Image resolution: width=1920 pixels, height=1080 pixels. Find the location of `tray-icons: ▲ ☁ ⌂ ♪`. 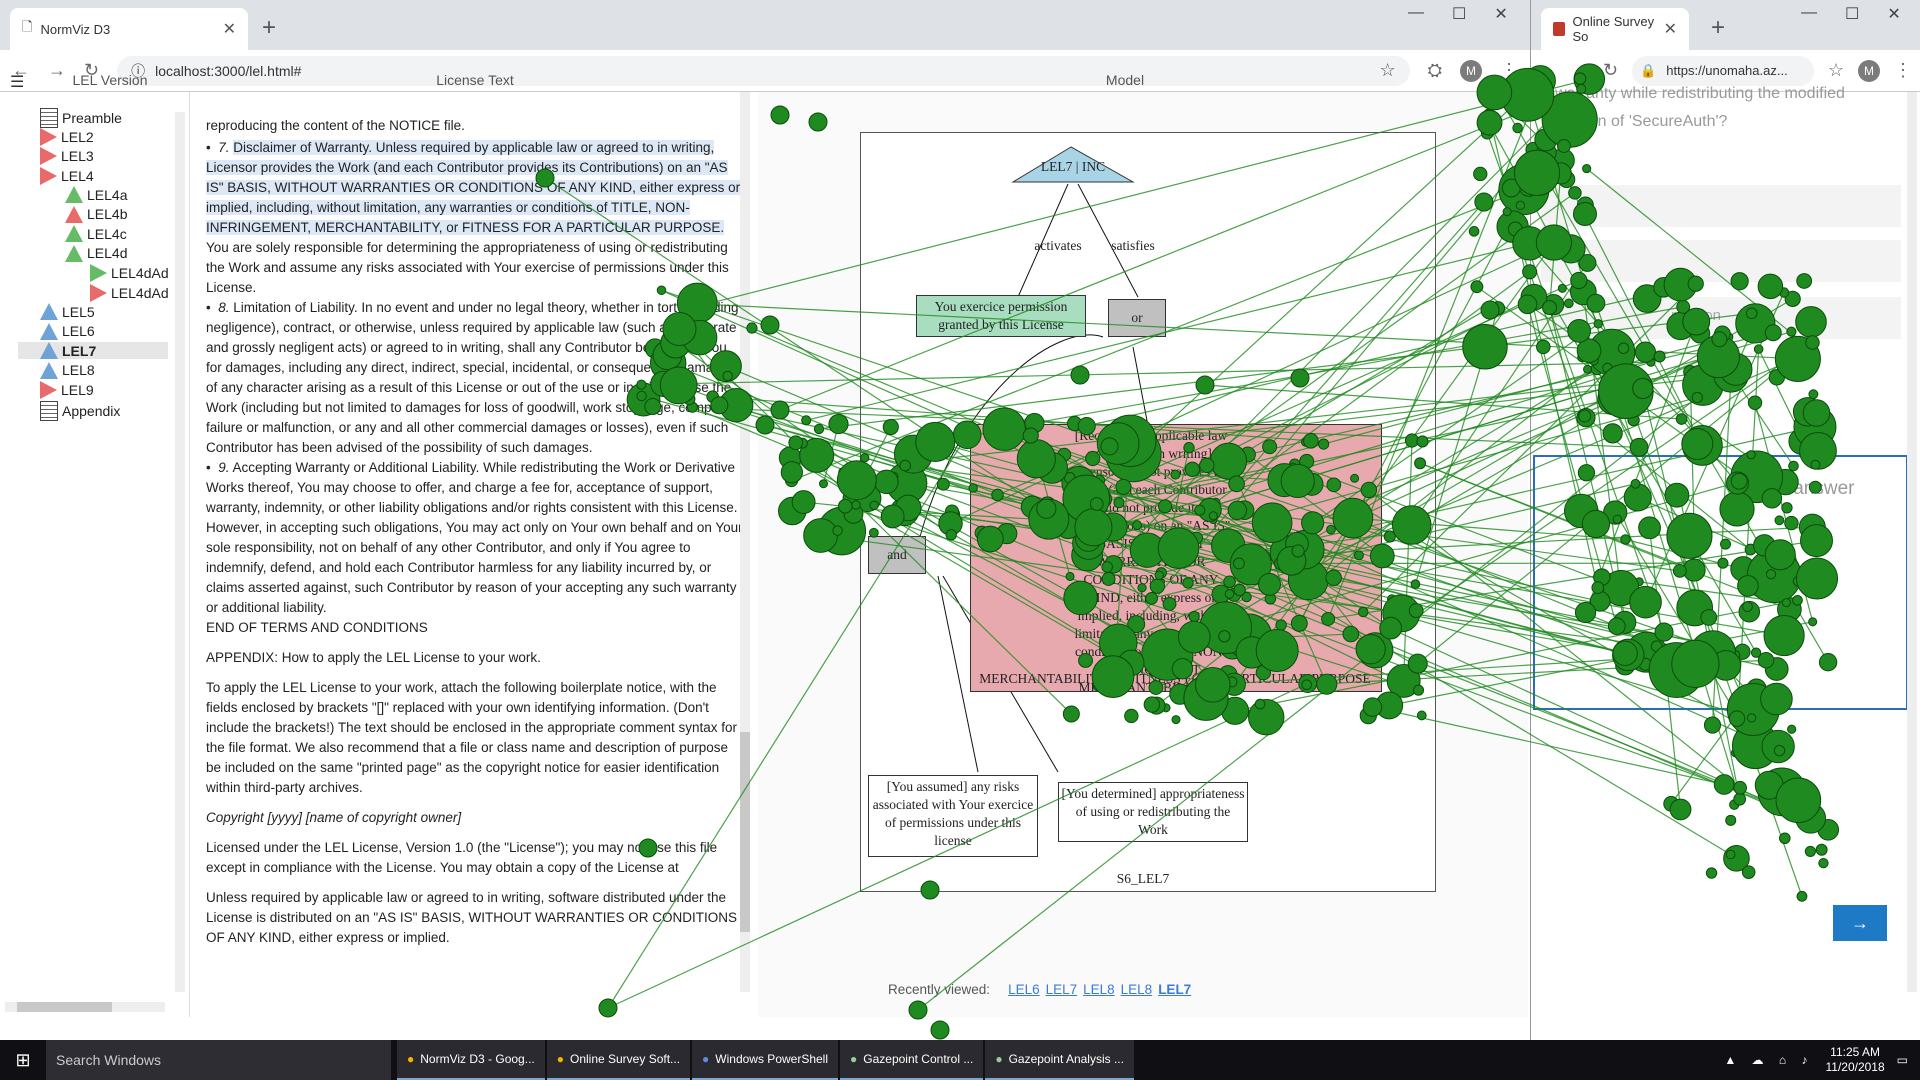

tray-icons: ▲ ☁ ⌂ ♪ is located at coordinates (1768, 1060).